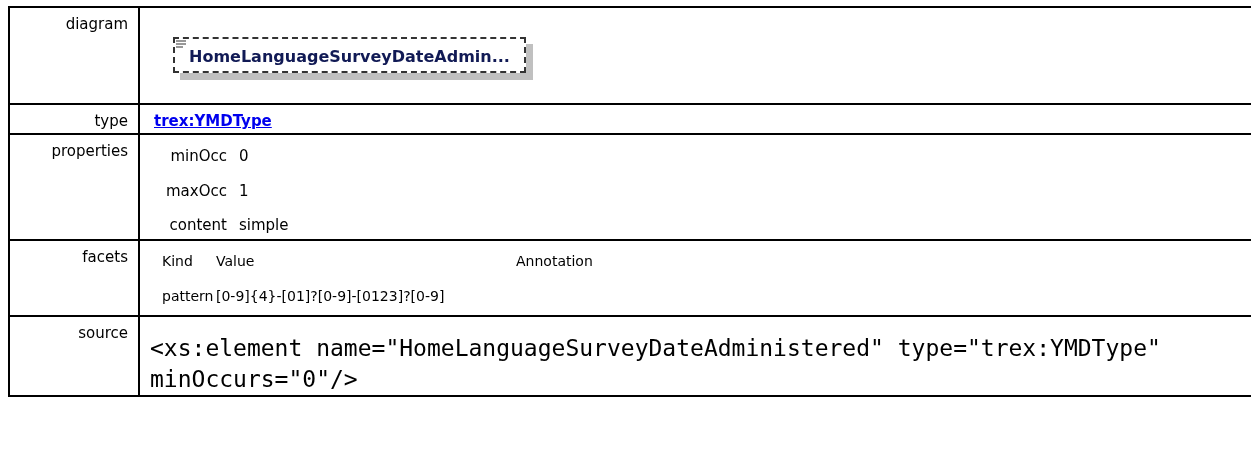 The image size is (1251, 449). I want to click on column-header: Value, so click(236, 261).